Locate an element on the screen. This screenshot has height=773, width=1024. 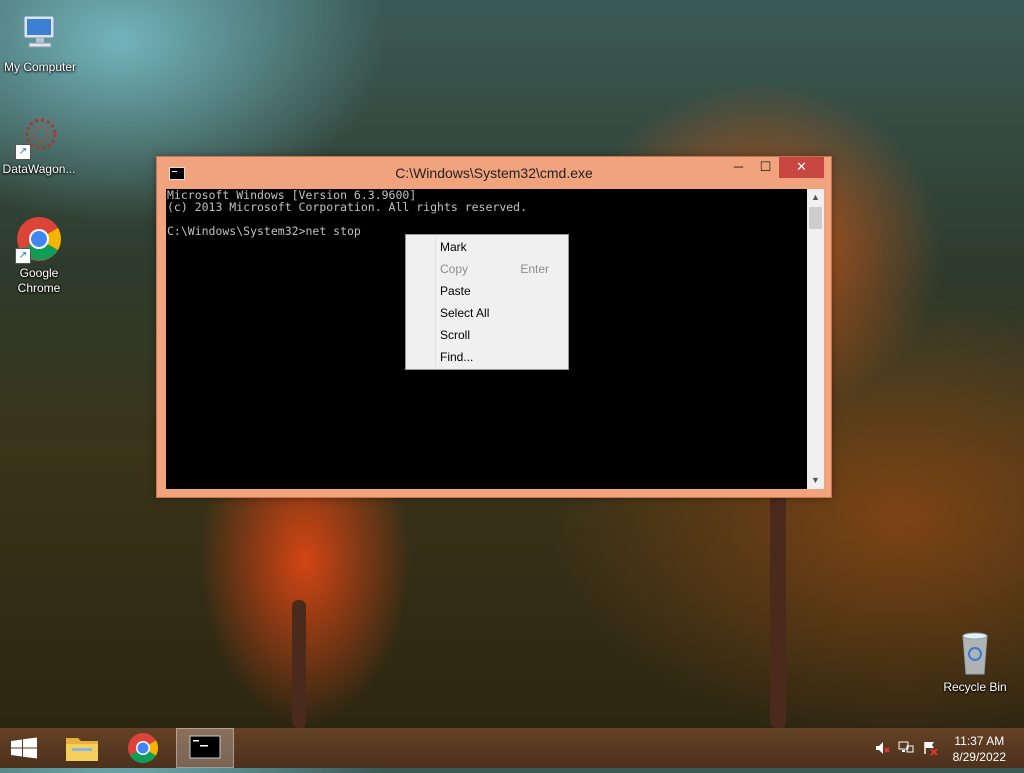
menu-item-label: Select All is located at coordinates (465, 313).